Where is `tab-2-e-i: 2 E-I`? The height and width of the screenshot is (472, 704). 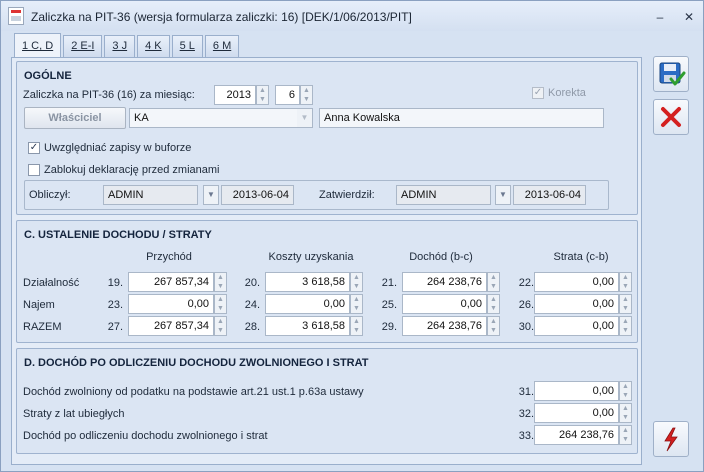 tab-2-e-i: 2 E-I is located at coordinates (83, 46).